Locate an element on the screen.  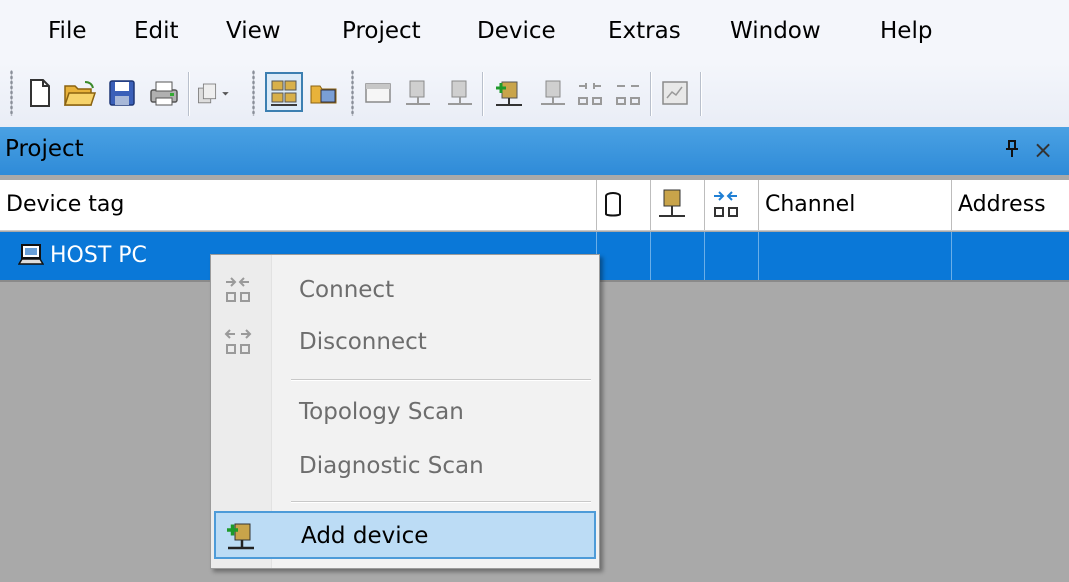
online-device-icon is located at coordinates (418, 93).